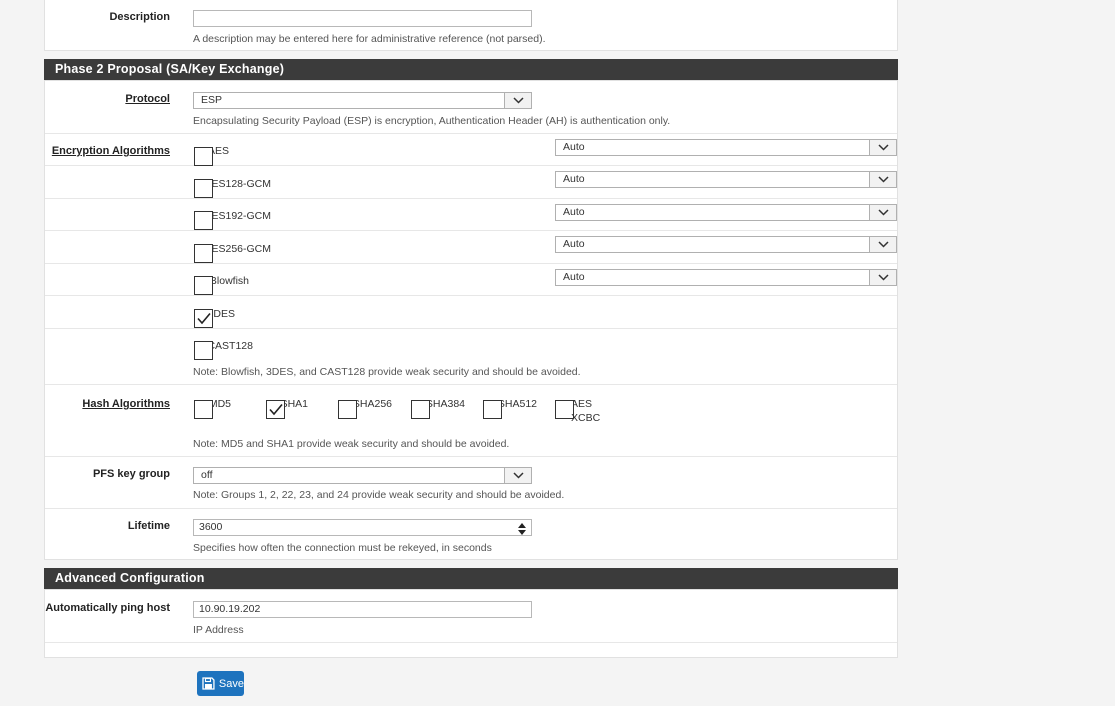 Image resolution: width=1115 pixels, height=706 pixels. Describe the element at coordinates (207, 475) in the screenshot. I see `pfs-value: off` at that location.